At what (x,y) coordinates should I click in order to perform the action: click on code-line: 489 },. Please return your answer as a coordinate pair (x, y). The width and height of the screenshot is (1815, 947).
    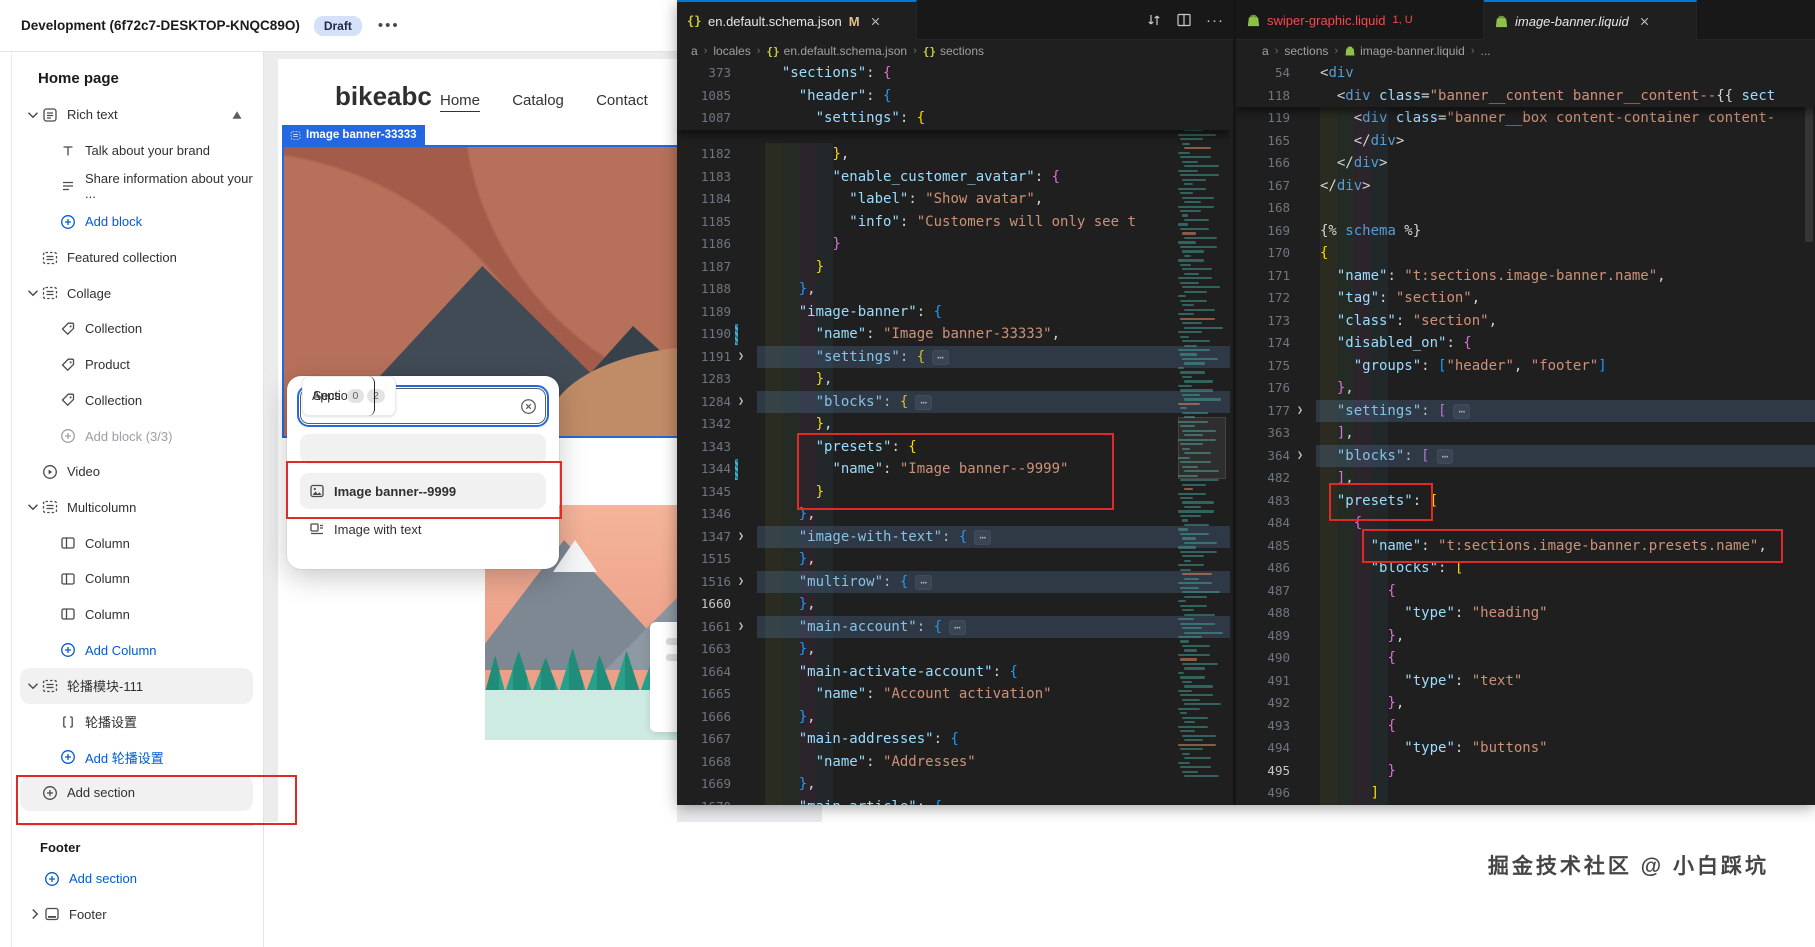
    Looking at the image, I should click on (1525, 636).